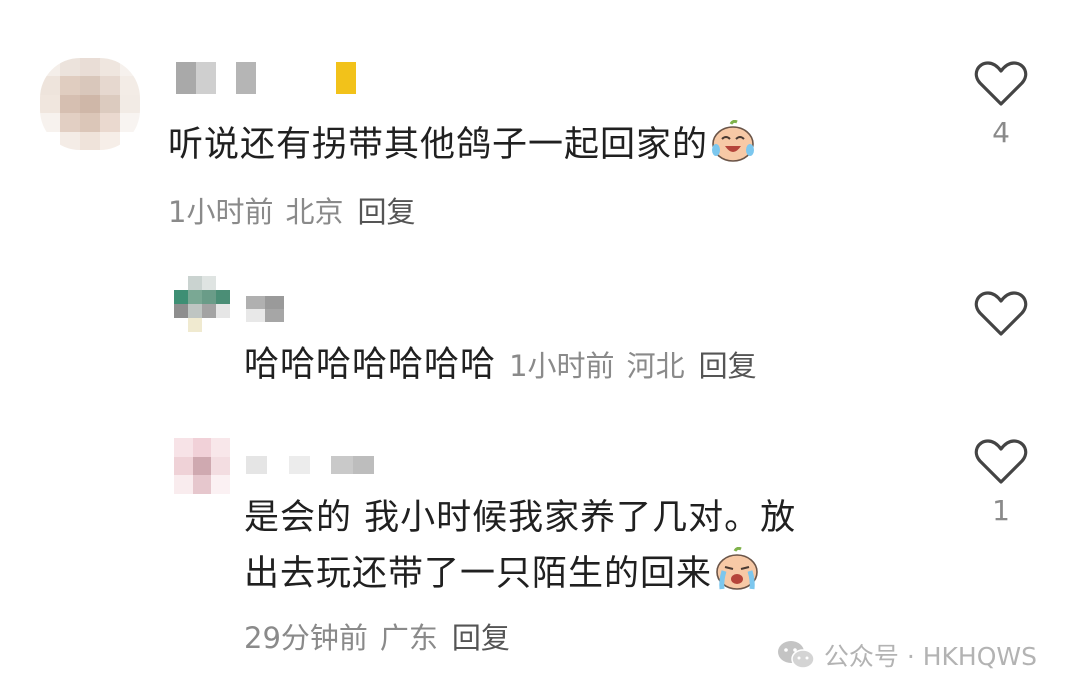  Describe the element at coordinates (370, 365) in the screenshot. I see `comment-text: 哈哈哈哈哈哈哈` at that location.